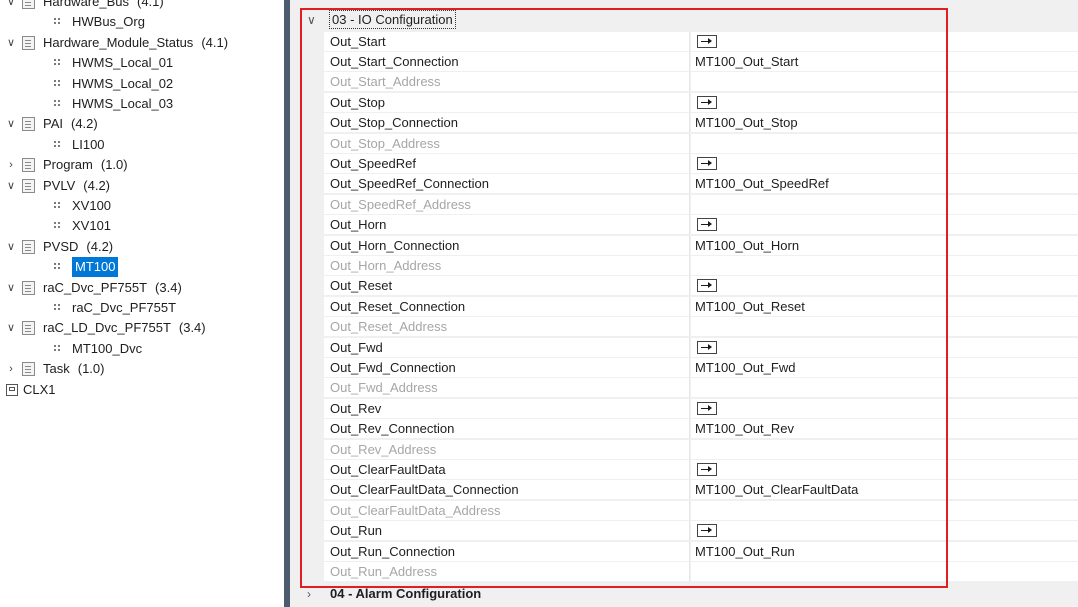  I want to click on property-value: MT100_Out_ClearFaultData, so click(884, 490).